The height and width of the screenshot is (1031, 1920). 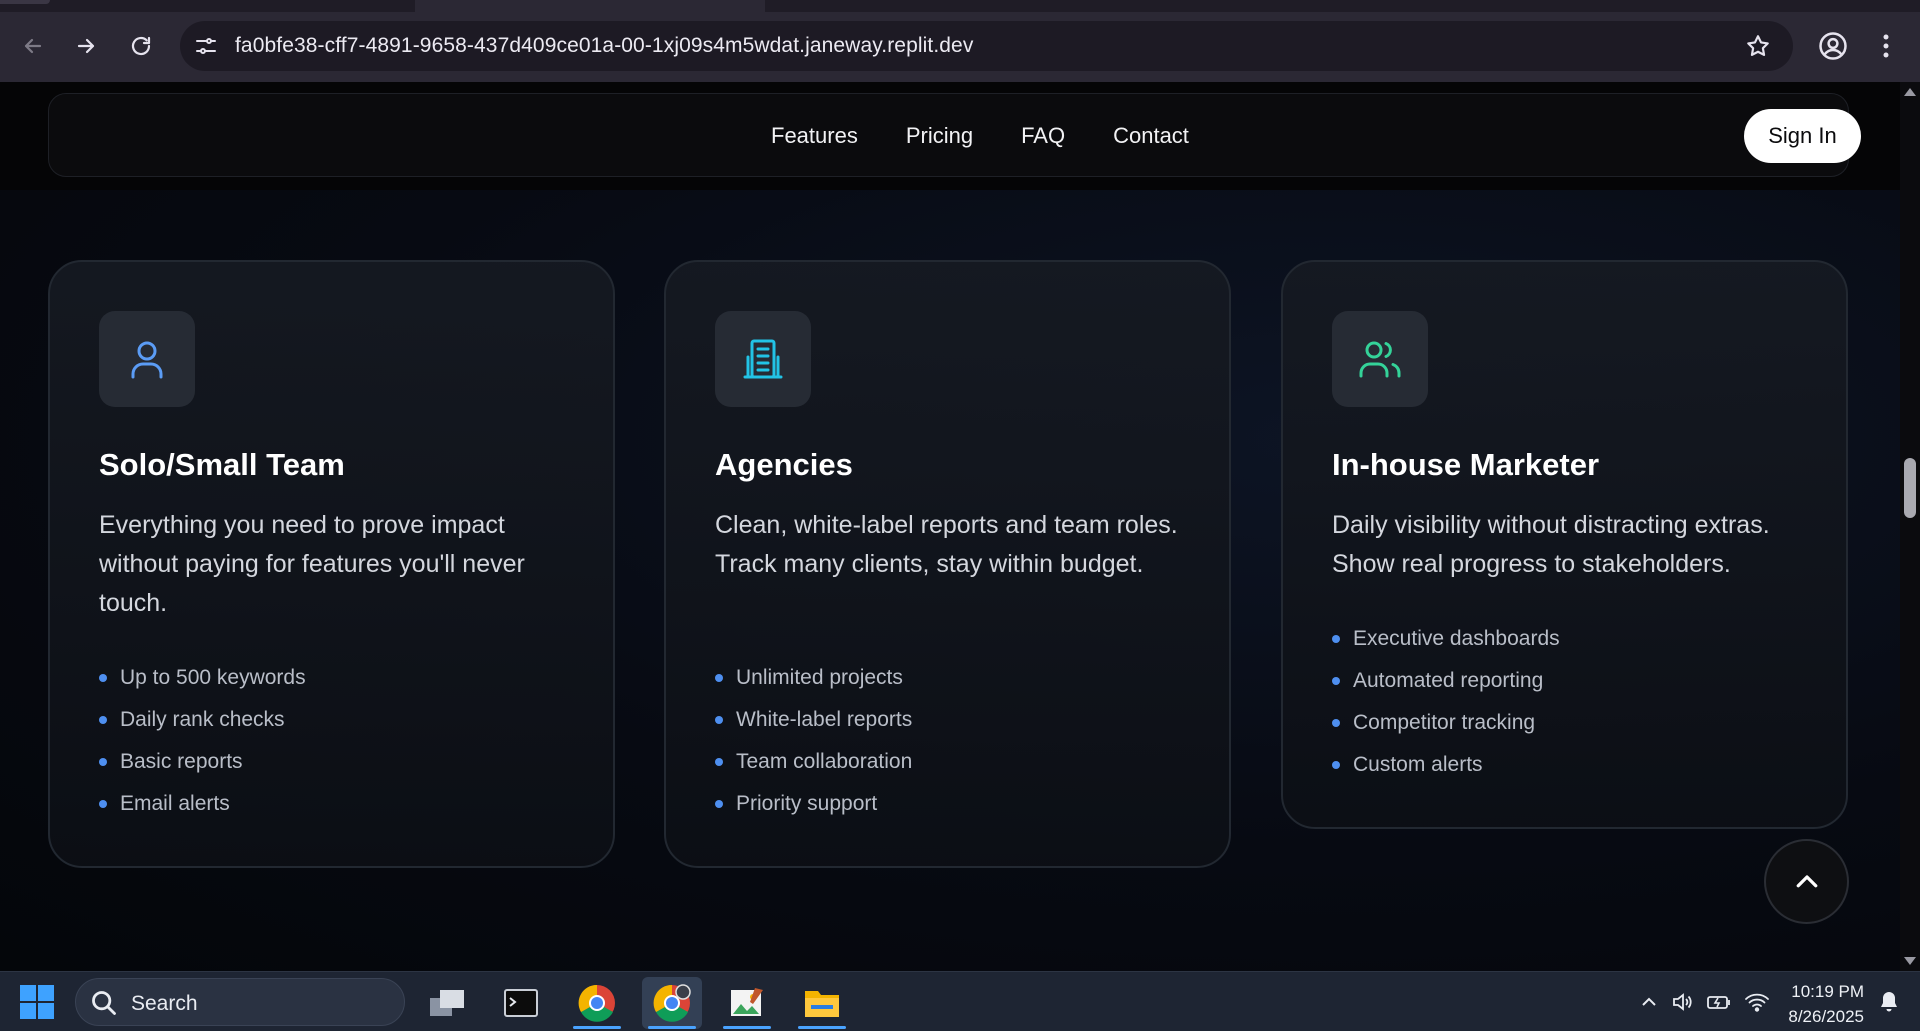 I want to click on site-navbar: Features Pricing FAQ Contact Sign In, so click(x=954, y=135).